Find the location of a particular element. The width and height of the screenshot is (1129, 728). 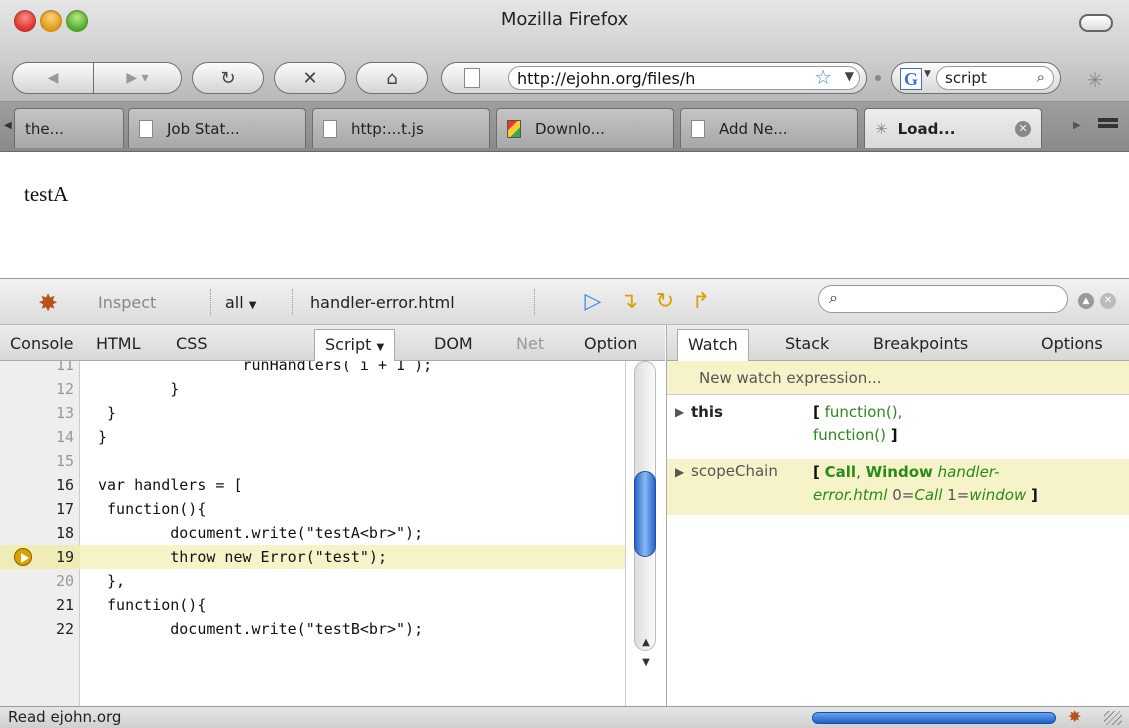

bracket-close: ] is located at coordinates (894, 435).